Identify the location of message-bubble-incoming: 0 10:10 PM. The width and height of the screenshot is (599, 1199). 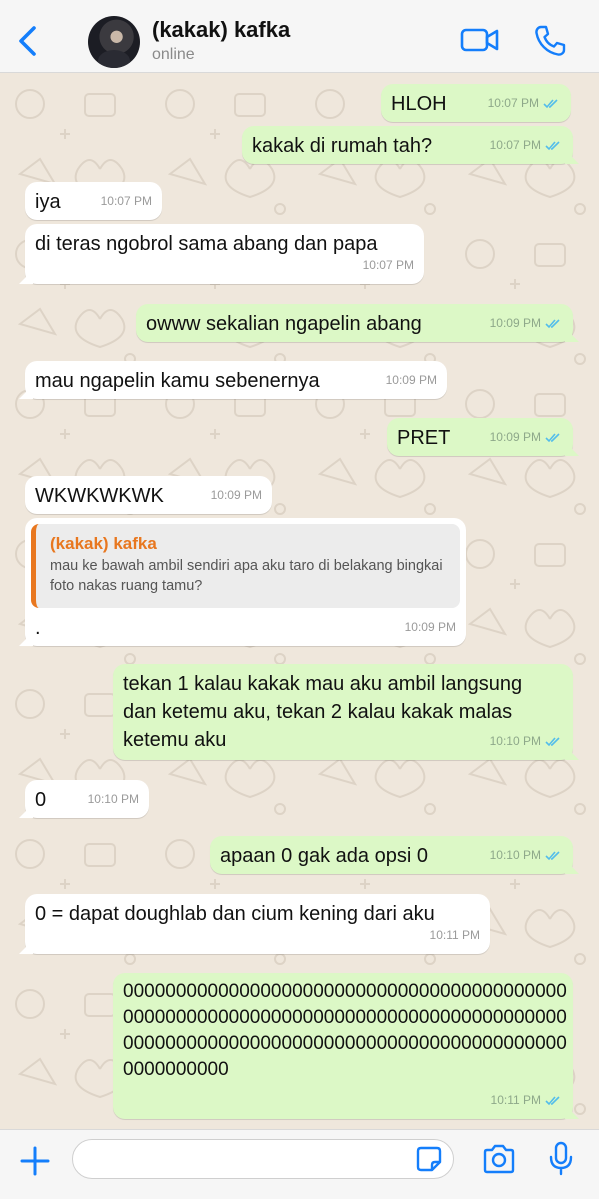
(87, 799).